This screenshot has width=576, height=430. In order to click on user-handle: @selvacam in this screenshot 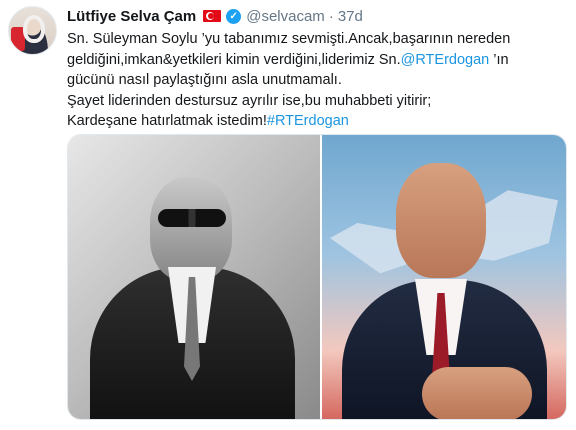, I will do `click(285, 16)`.